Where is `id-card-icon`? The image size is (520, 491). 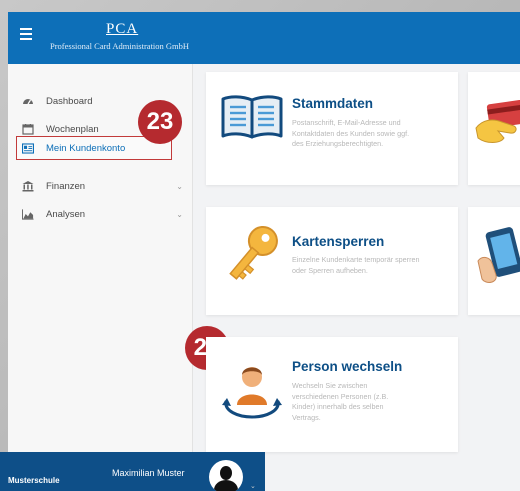
id-card-icon is located at coordinates (28, 148).